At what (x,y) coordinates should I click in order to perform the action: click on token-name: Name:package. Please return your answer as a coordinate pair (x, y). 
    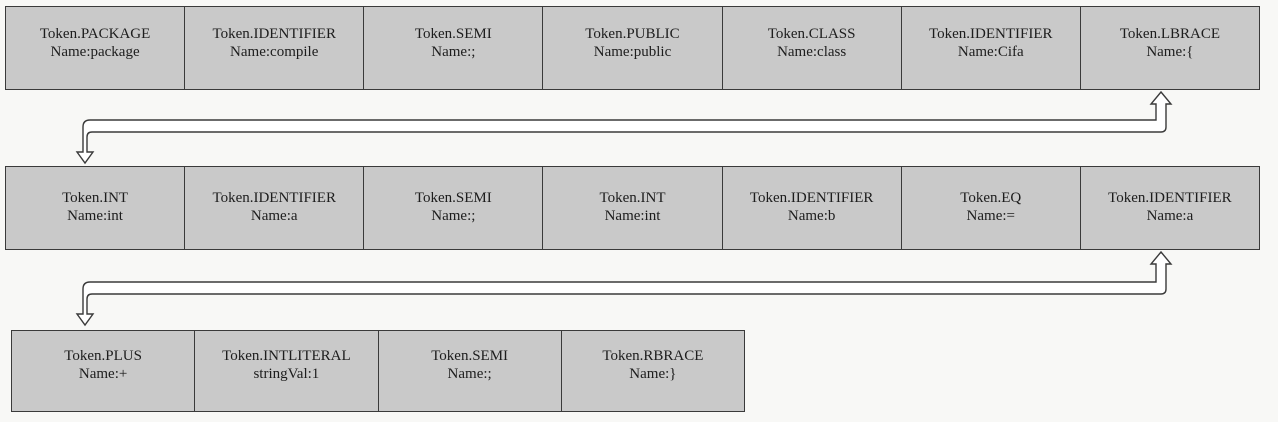
    Looking at the image, I should click on (95, 52).